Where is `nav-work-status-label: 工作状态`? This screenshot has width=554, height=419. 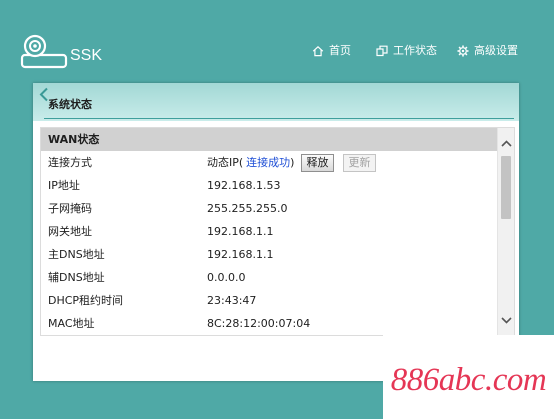
nav-work-status-label: 工作状态 is located at coordinates (415, 50).